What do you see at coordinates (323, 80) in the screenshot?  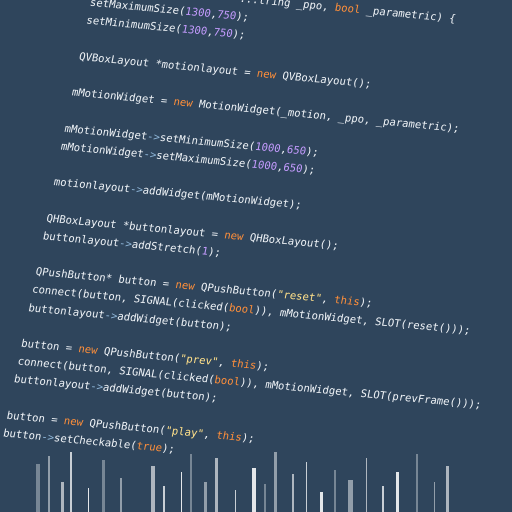 I see `code-token: QVBoxLayout();` at bounding box center [323, 80].